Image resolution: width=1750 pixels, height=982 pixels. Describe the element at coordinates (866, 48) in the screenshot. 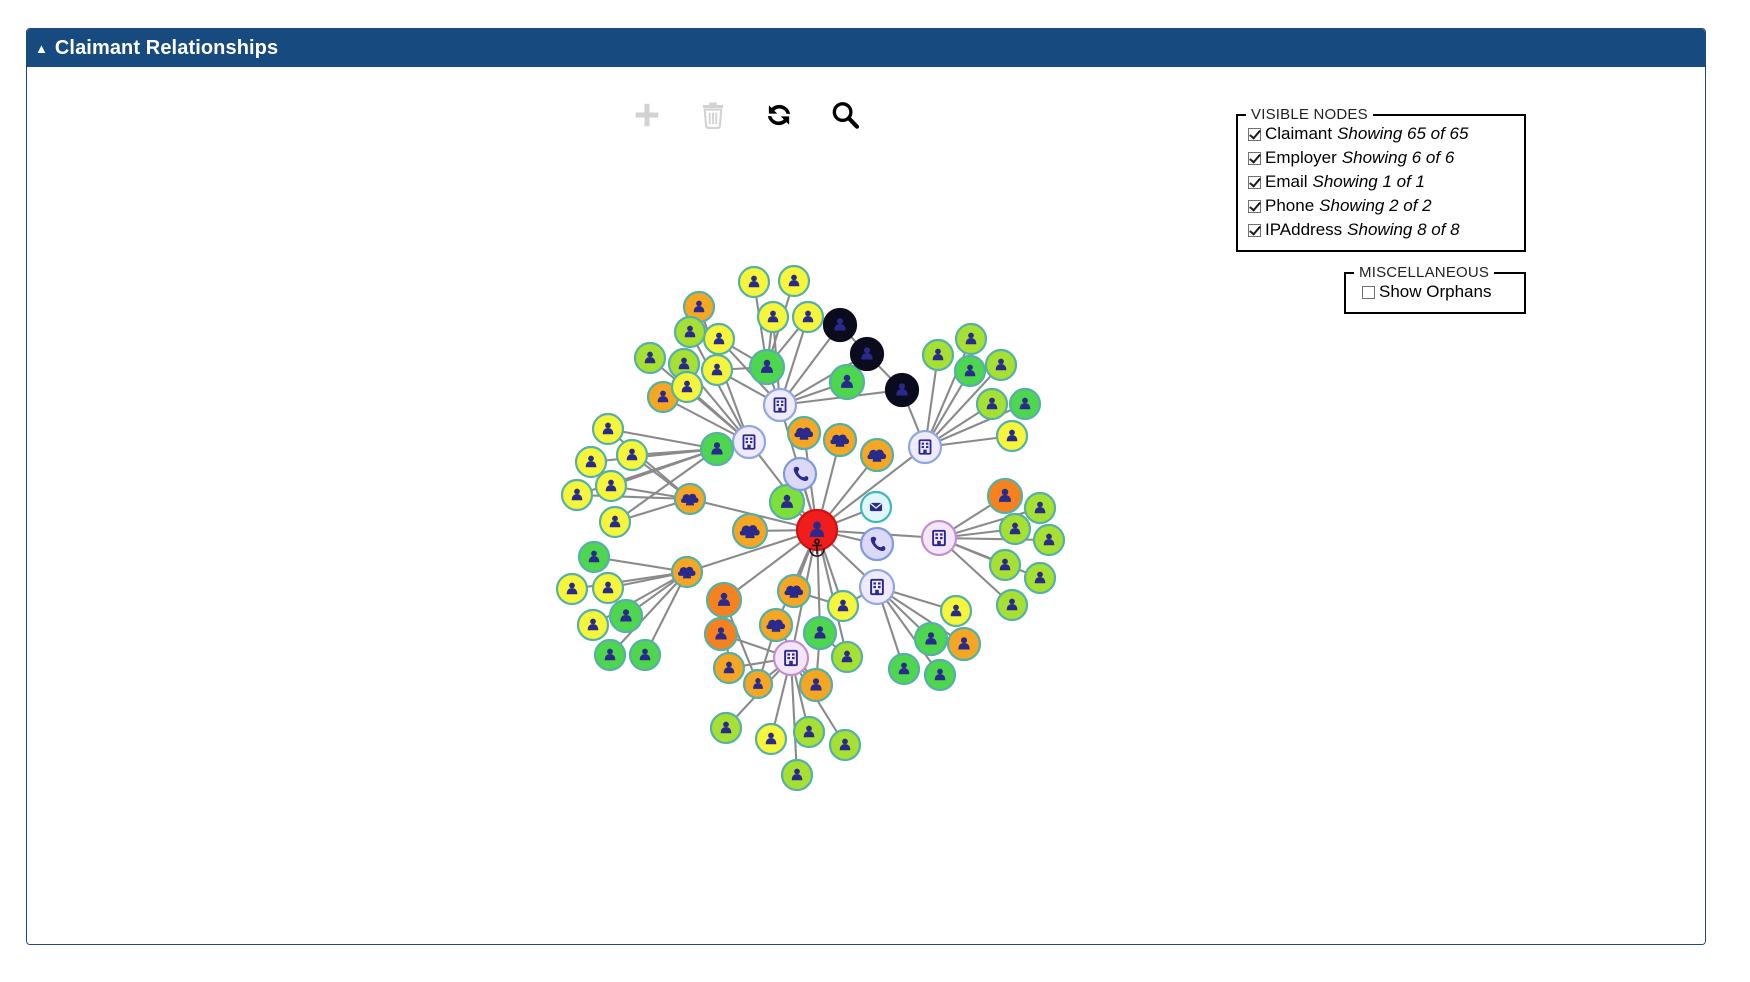

I see `panel-header: ▲ Claimant Relationships` at that location.